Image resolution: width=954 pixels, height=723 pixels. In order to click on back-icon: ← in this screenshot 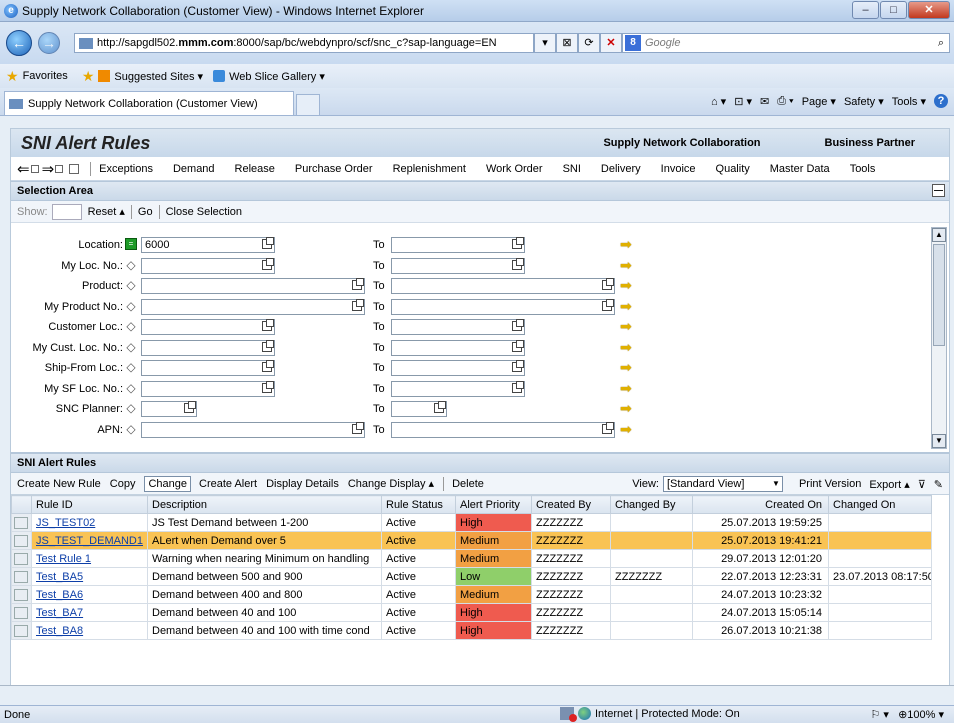, I will do `click(19, 43)`.